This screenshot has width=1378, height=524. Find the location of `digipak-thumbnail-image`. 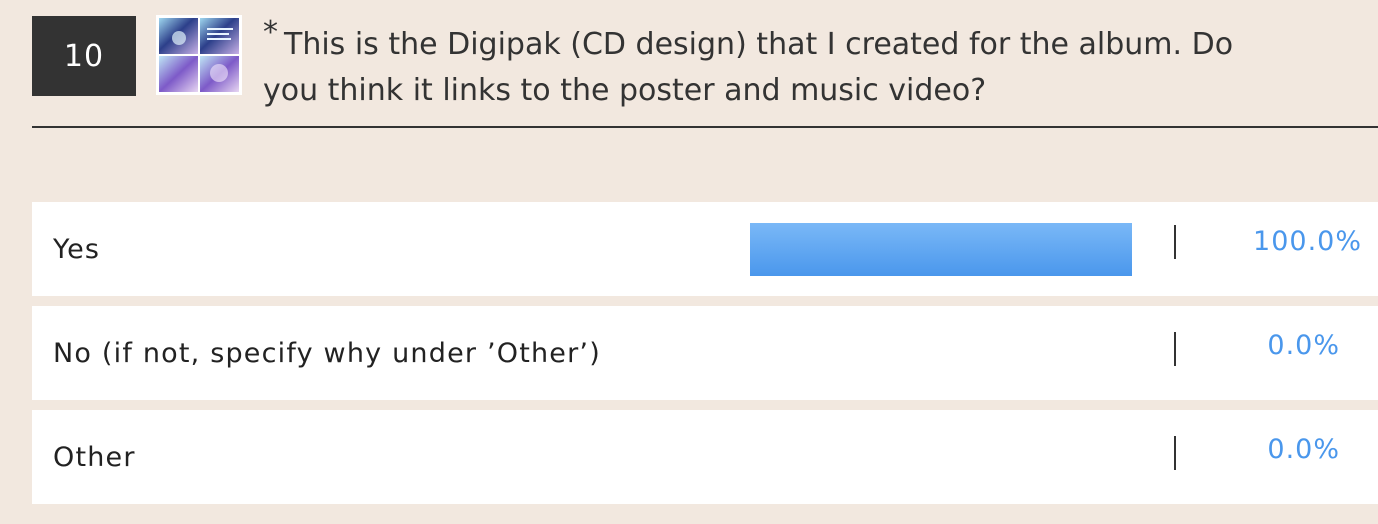

digipak-thumbnail-image is located at coordinates (199, 55).